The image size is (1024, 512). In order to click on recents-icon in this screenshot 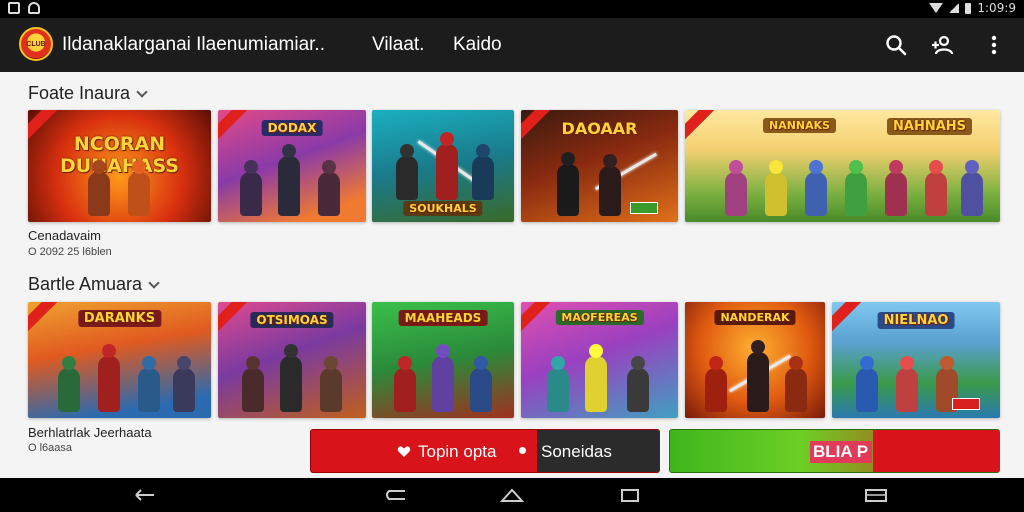, I will do `click(630, 495)`.